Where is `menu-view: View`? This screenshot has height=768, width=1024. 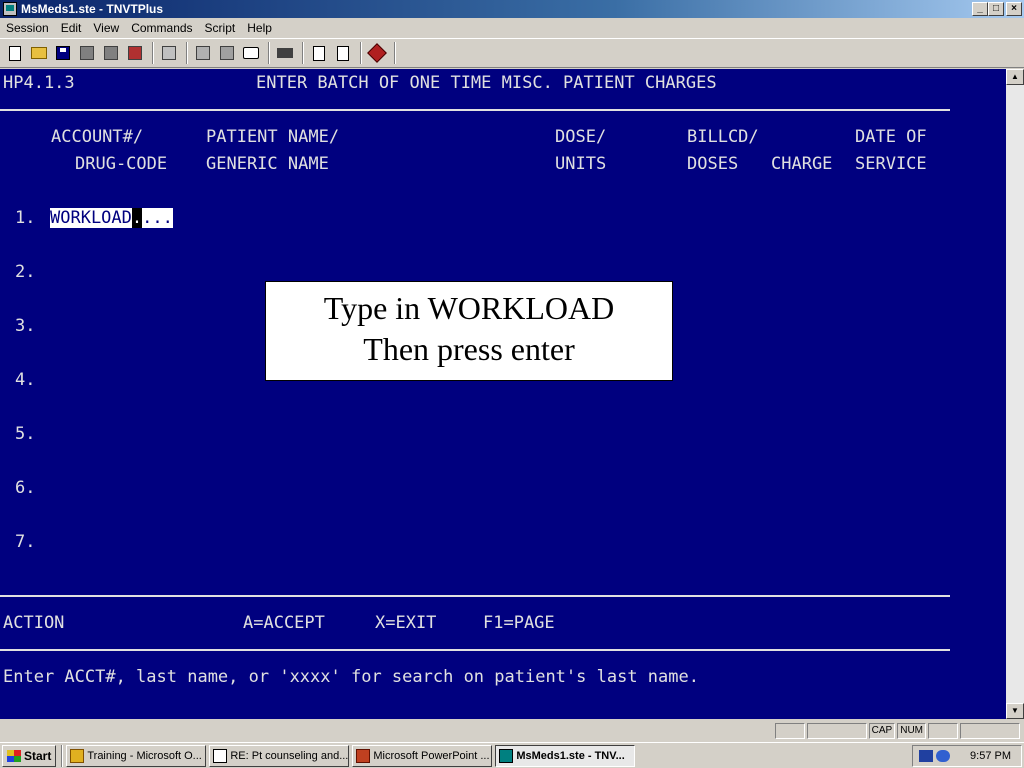 menu-view: View is located at coordinates (106, 28).